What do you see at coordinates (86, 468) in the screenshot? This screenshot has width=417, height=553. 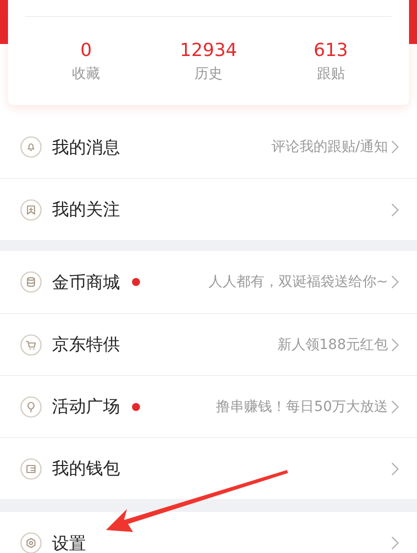 I see `menu-item: 我的钱包` at bounding box center [86, 468].